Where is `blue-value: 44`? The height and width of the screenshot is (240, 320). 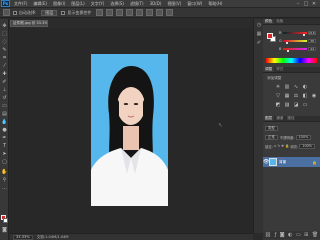
blue-value: 44 is located at coordinates (312, 49).